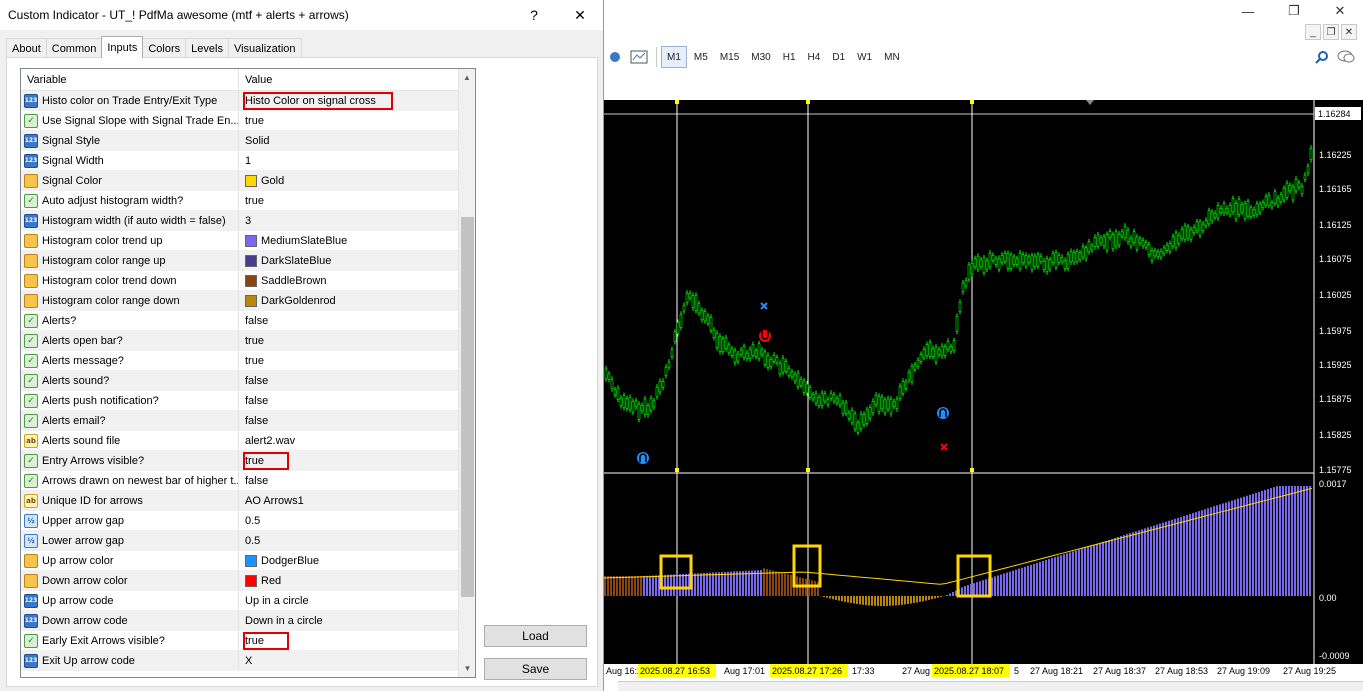 Image resolution: width=1363 pixels, height=691 pixels. I want to click on input-row: ✓ Entry Arrows visible? true, so click(239, 461).